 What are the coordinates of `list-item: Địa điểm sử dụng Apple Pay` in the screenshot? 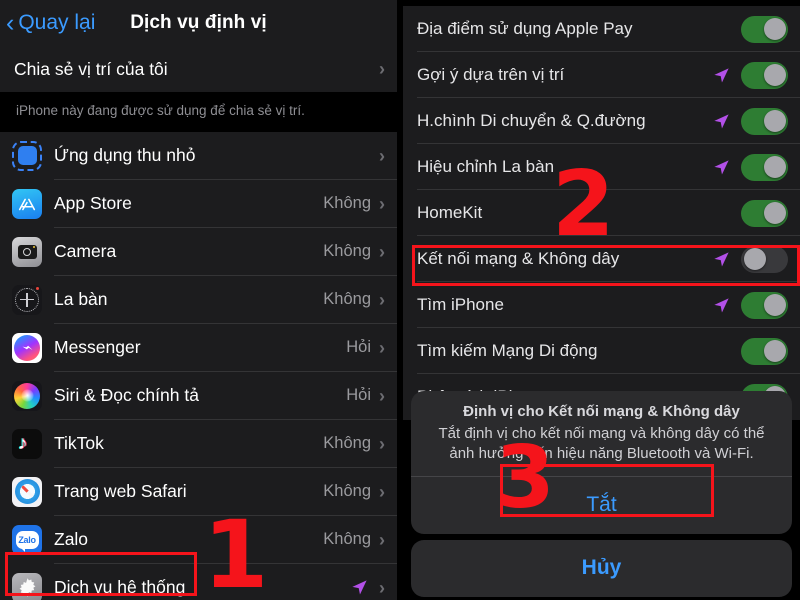 It's located at (601, 29).